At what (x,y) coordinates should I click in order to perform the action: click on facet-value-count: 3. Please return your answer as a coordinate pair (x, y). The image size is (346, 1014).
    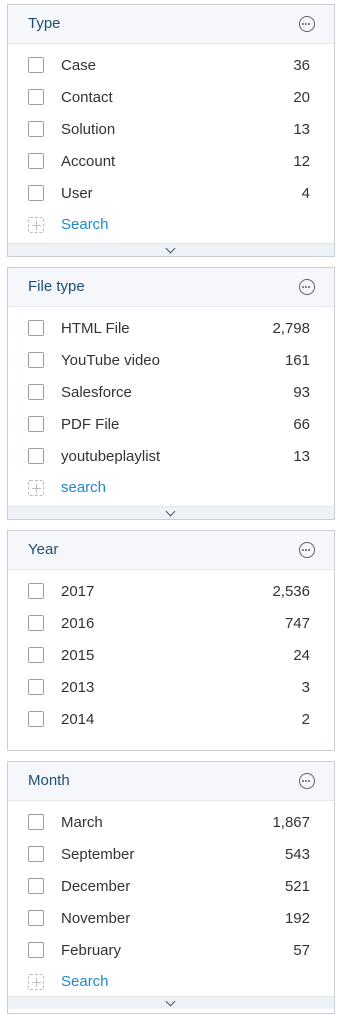
    Looking at the image, I should click on (305, 687).